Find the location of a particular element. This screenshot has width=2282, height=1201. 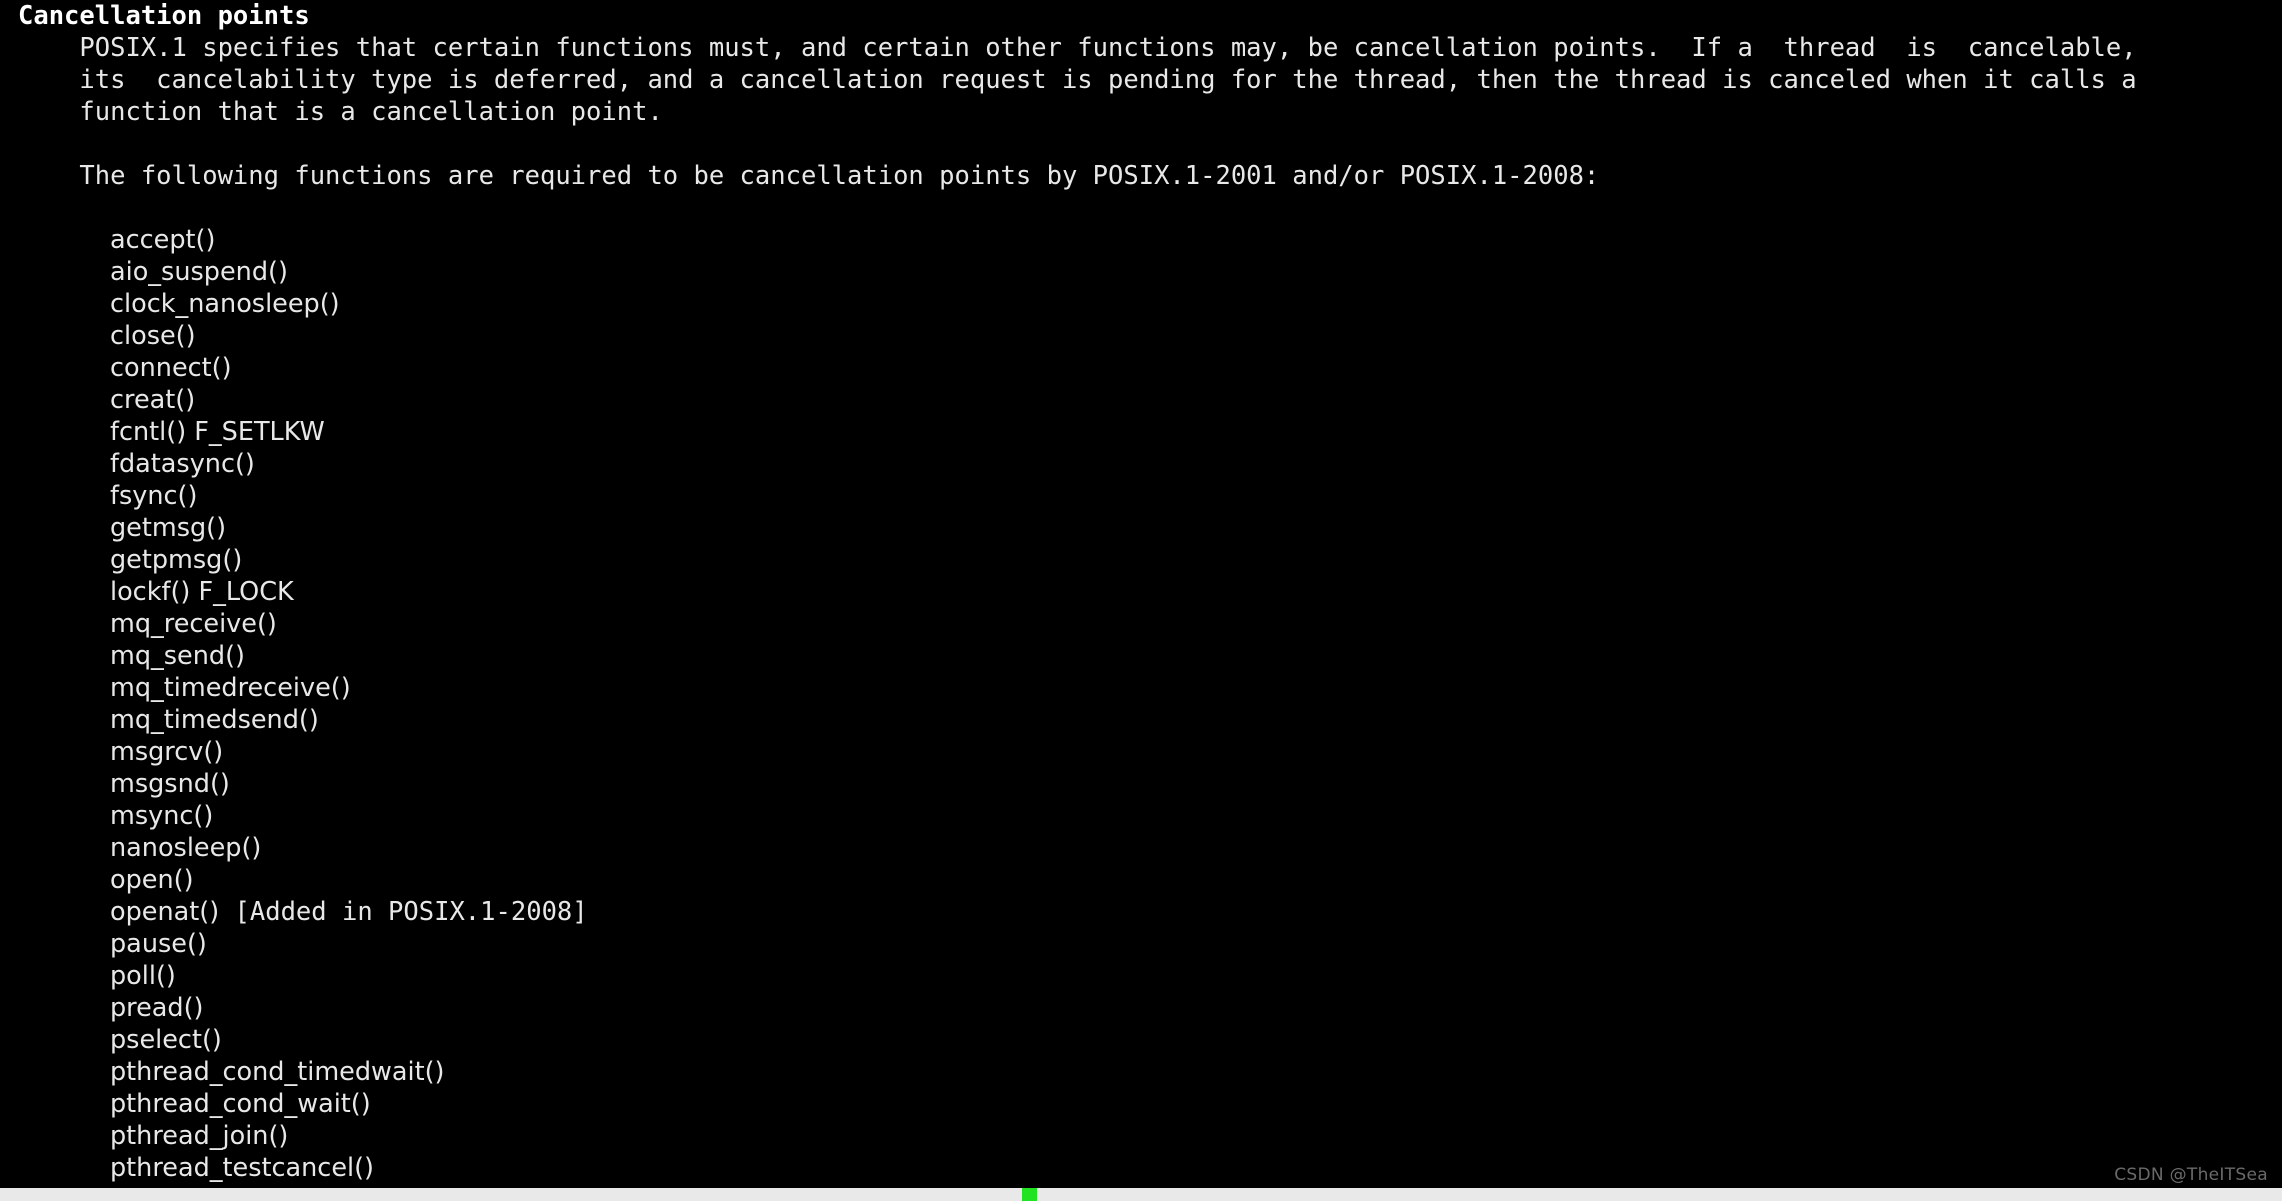

function-name: creat() is located at coordinates (153, 400).